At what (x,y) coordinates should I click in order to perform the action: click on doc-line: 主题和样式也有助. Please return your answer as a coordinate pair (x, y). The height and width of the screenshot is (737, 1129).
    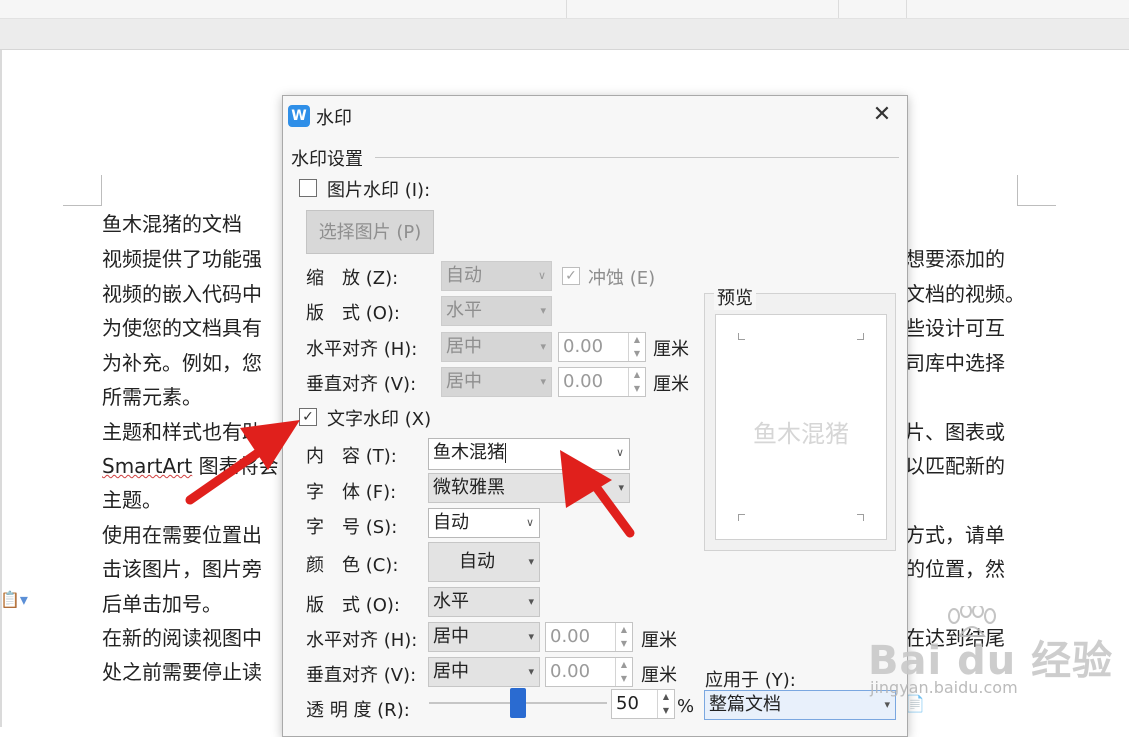
    Looking at the image, I should click on (182, 432).